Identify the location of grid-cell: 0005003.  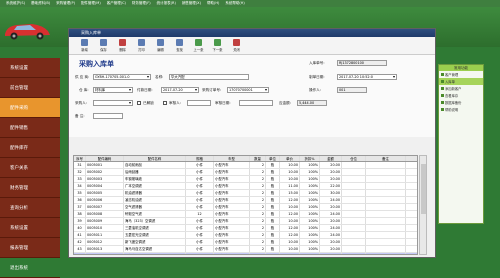
(105, 179).